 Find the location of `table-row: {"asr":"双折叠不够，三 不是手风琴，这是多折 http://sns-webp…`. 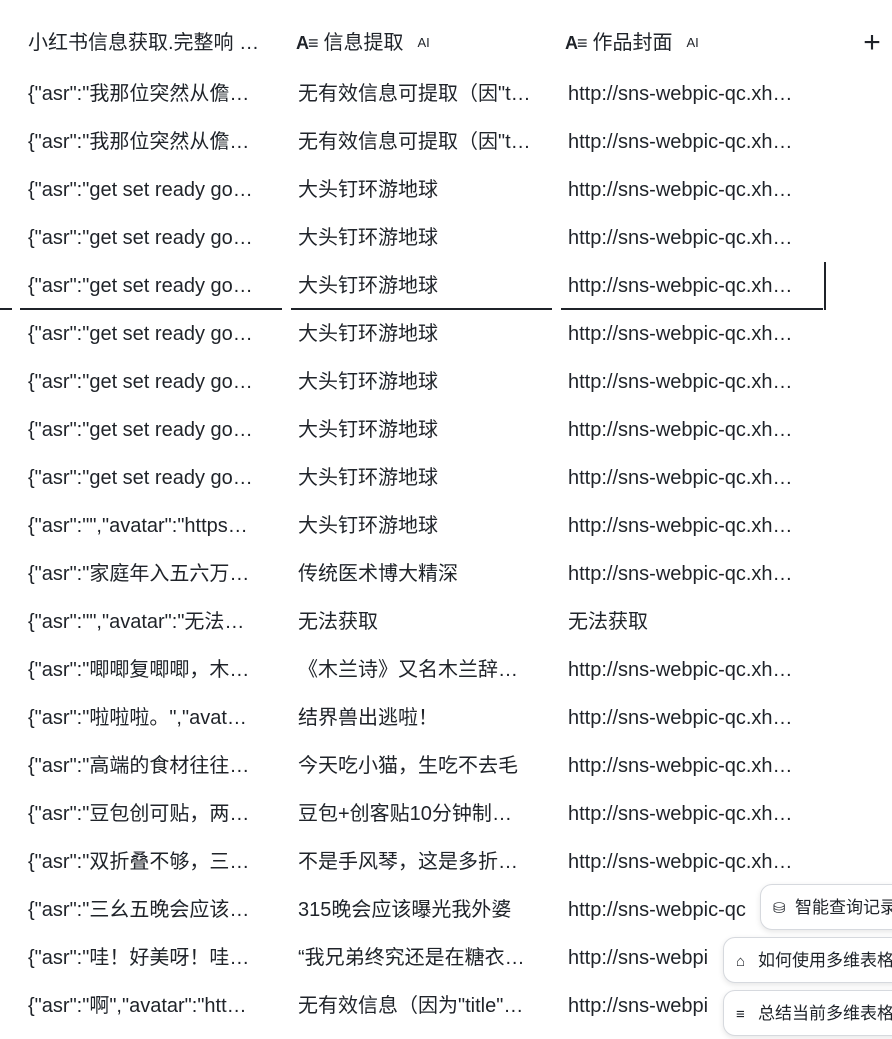

table-row: {"asr":"双折叠不够，三 不是手风琴，这是多折 http://sns-webp… is located at coordinates (446, 862).